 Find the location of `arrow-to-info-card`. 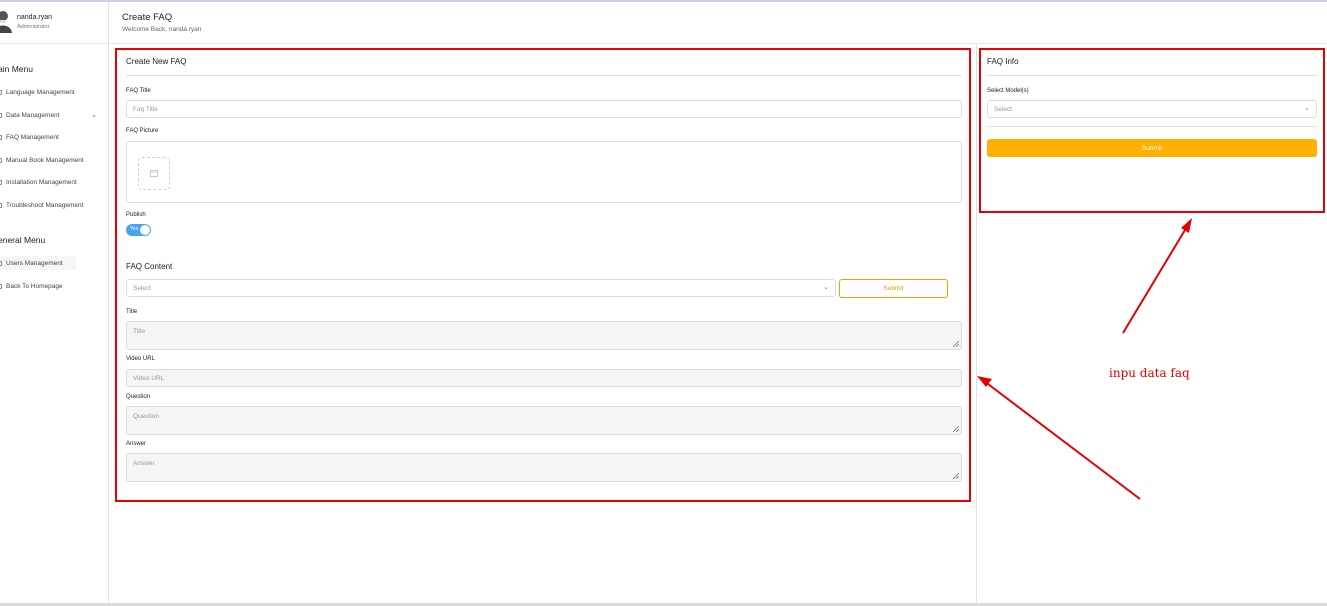

arrow-to-info-card is located at coordinates (1155, 279).